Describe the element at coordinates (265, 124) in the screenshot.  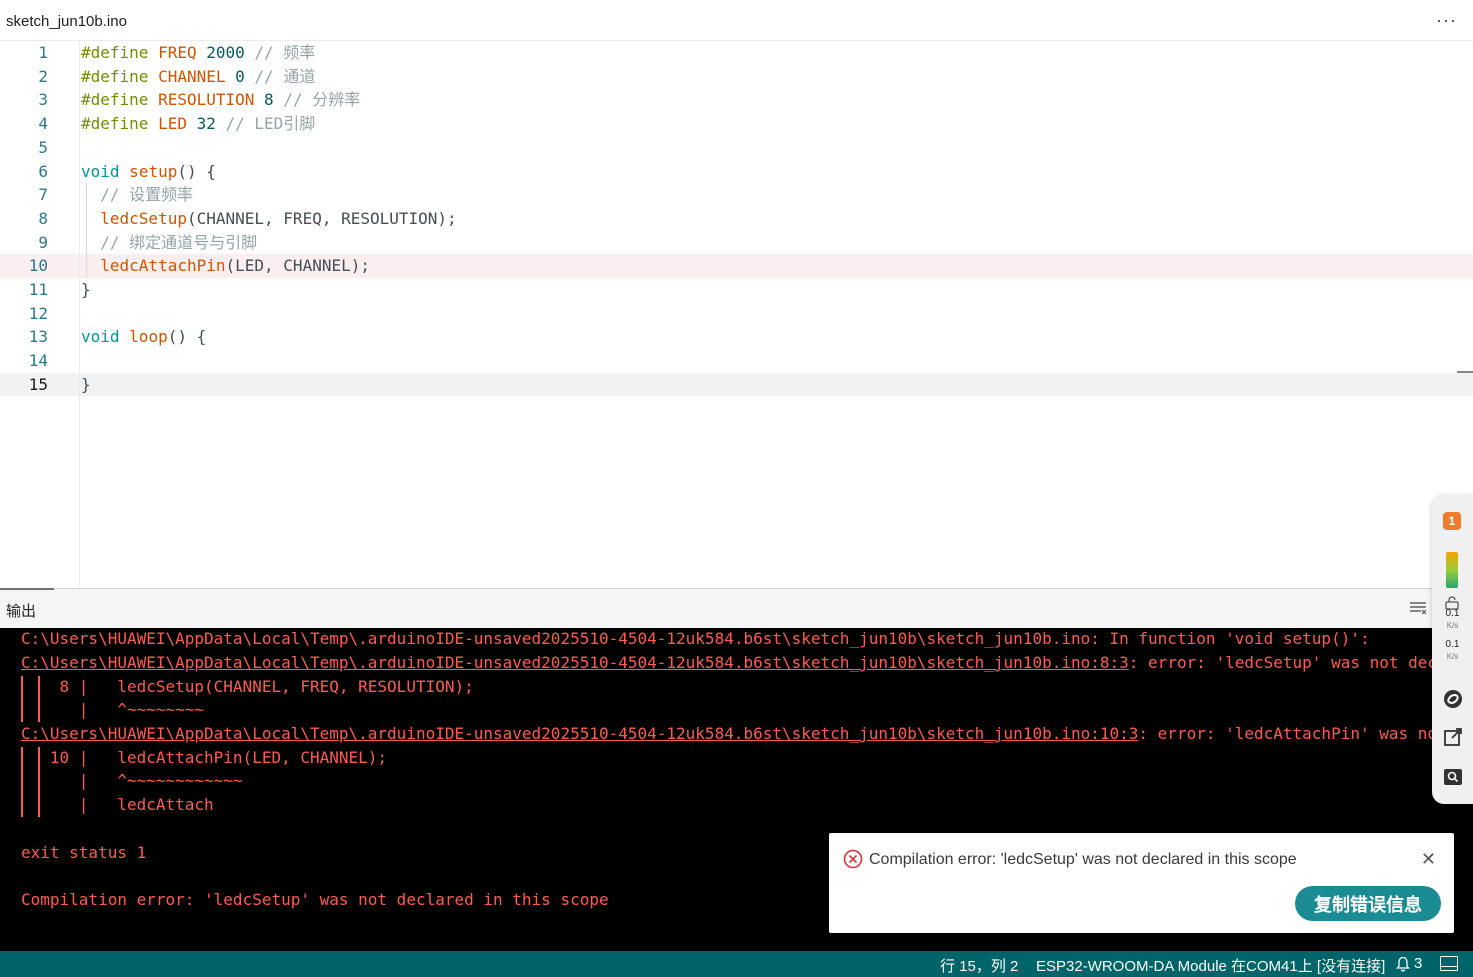
I see `code-token: // LED引脚` at that location.